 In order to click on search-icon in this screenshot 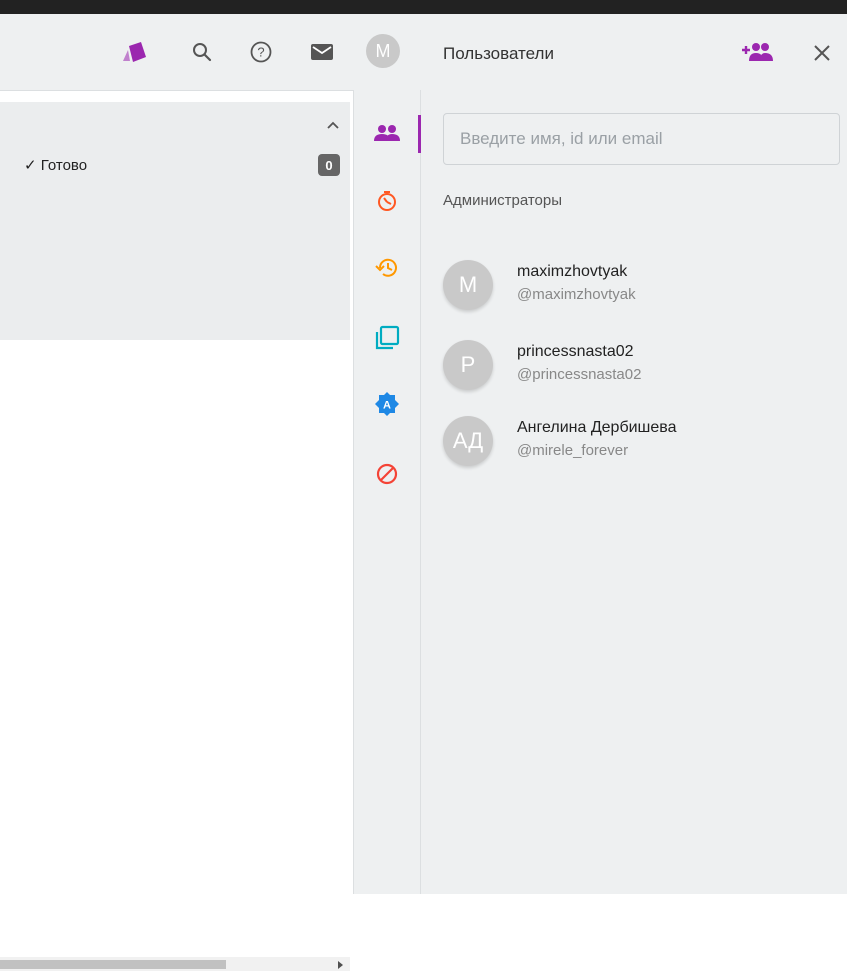, I will do `click(202, 52)`.